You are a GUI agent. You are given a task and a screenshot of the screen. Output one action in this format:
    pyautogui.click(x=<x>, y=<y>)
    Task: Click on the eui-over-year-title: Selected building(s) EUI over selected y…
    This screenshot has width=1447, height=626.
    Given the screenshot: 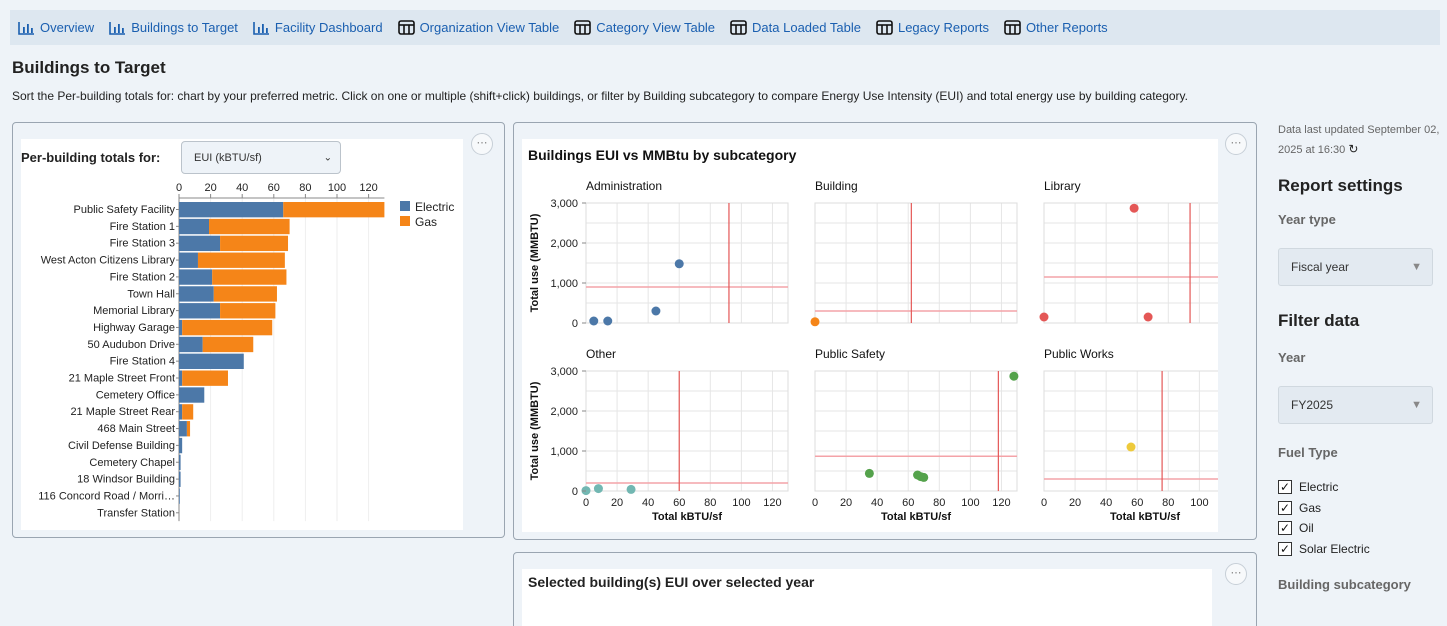 What is the action you would take?
    pyautogui.click(x=671, y=582)
    